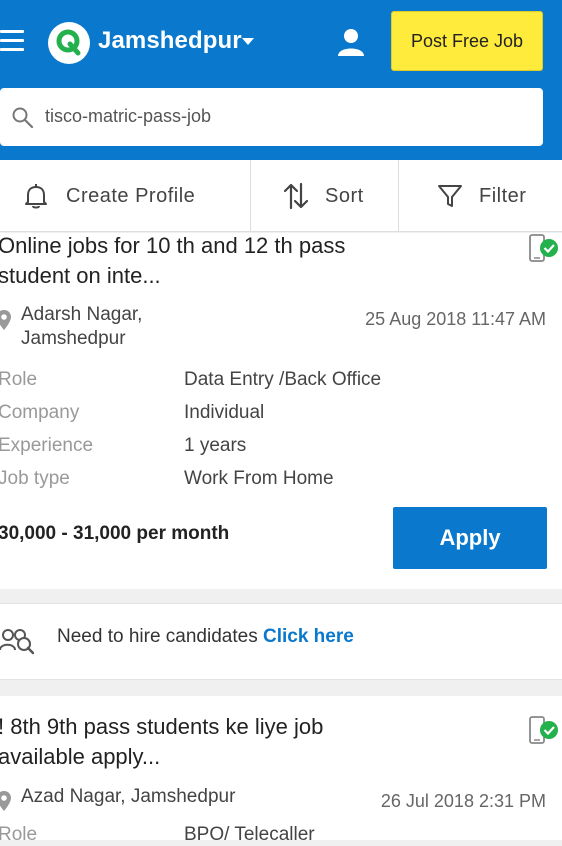  Describe the element at coordinates (455, 319) in the screenshot. I see `posted-date: 25 Aug 2018 11:47 AM` at that location.